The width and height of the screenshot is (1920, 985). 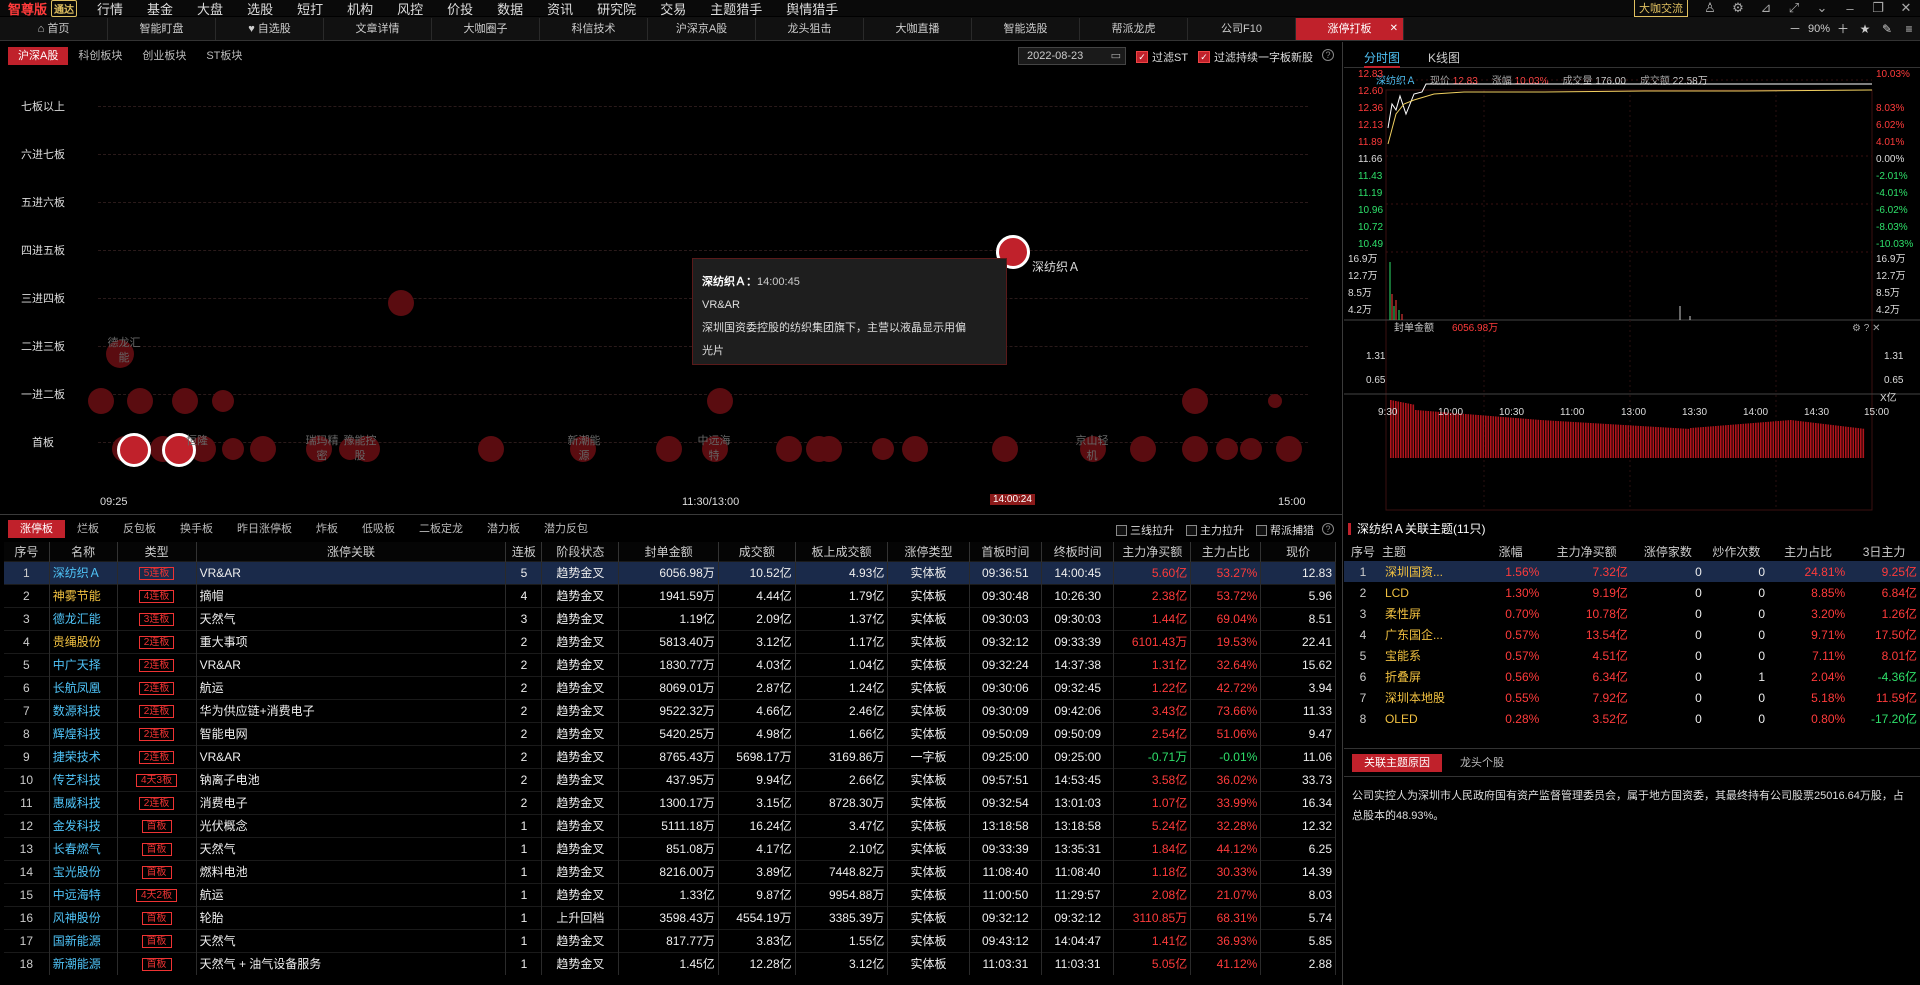 What do you see at coordinates (1632, 613) in the screenshot?
I see `theme-row: 3 柔性屏 0.70% 10.78亿 0 0 3.20% 1.26亿` at bounding box center [1632, 613].